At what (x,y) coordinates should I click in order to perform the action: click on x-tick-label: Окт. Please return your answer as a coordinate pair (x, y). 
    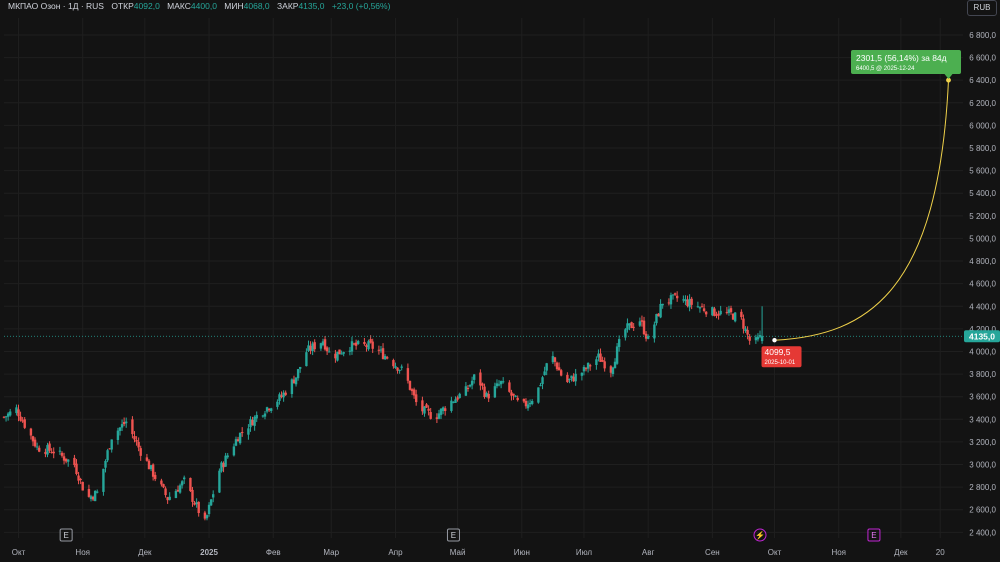
    Looking at the image, I should click on (775, 552).